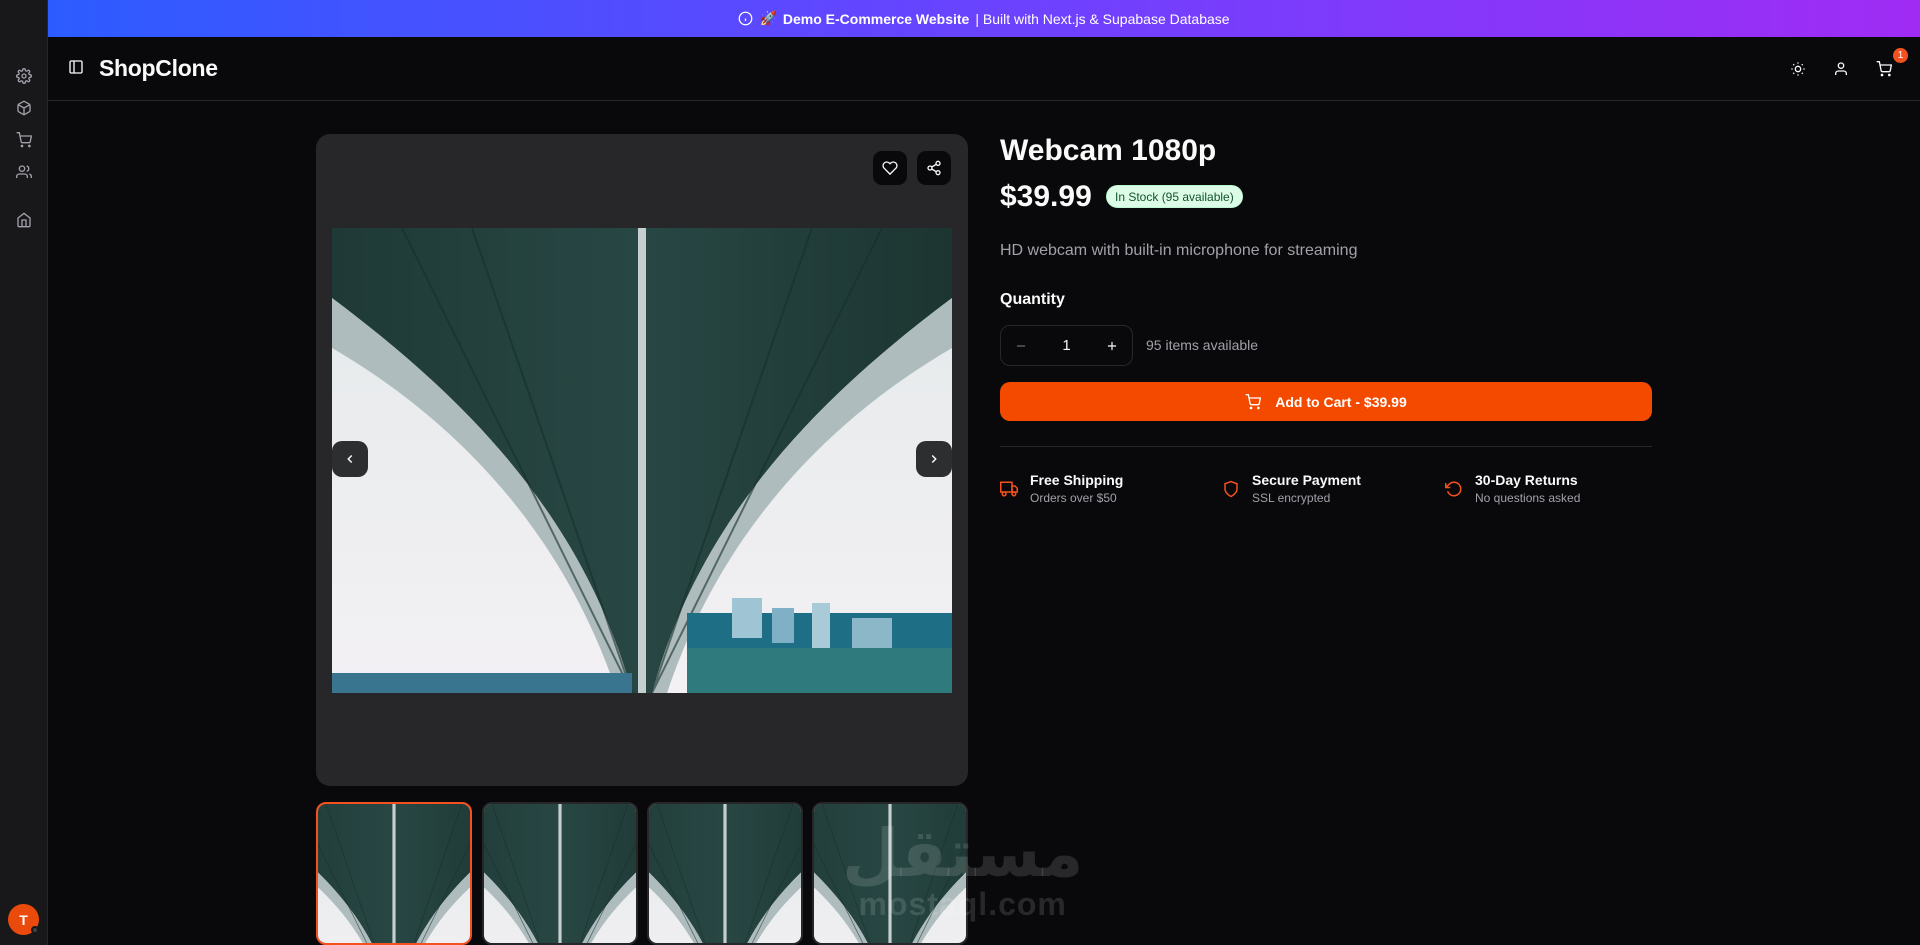 This screenshot has width=1920, height=945. I want to click on banner-text: | Built with Next.js & Supabase Database, so click(1102, 18).